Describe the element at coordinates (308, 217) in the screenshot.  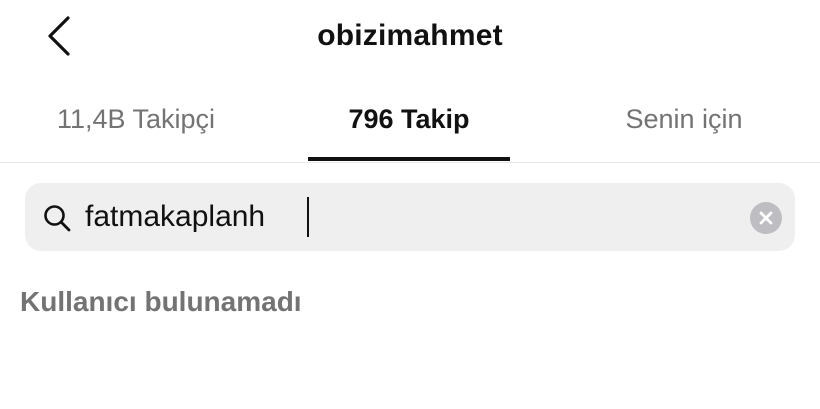
I see `text-caret` at that location.